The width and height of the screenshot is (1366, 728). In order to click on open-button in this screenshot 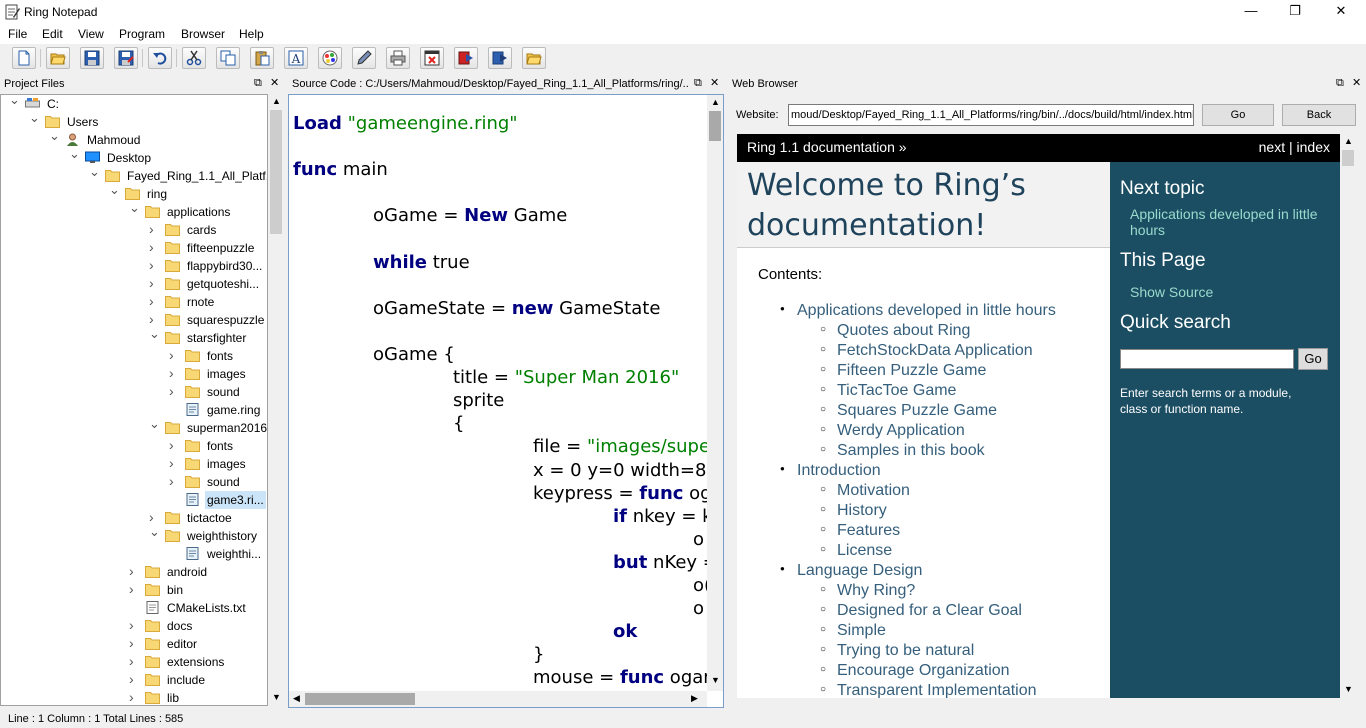, I will do `click(58, 58)`.